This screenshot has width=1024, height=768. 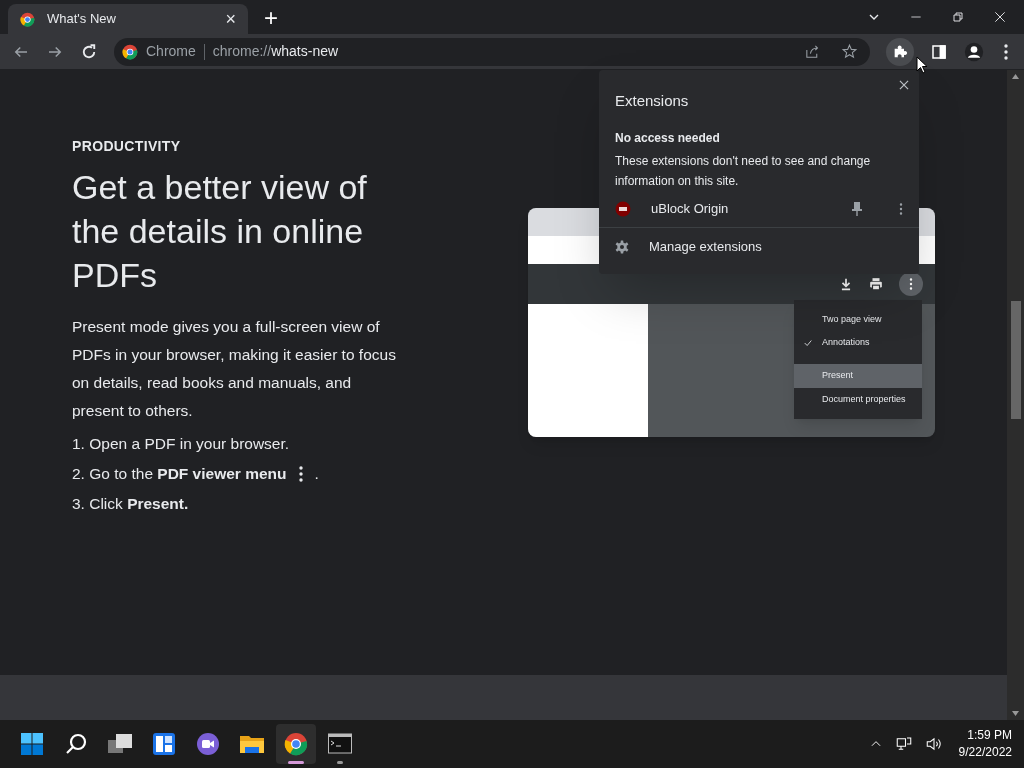 What do you see at coordinates (623, 208) in the screenshot?
I see `shield-logo-icon` at bounding box center [623, 208].